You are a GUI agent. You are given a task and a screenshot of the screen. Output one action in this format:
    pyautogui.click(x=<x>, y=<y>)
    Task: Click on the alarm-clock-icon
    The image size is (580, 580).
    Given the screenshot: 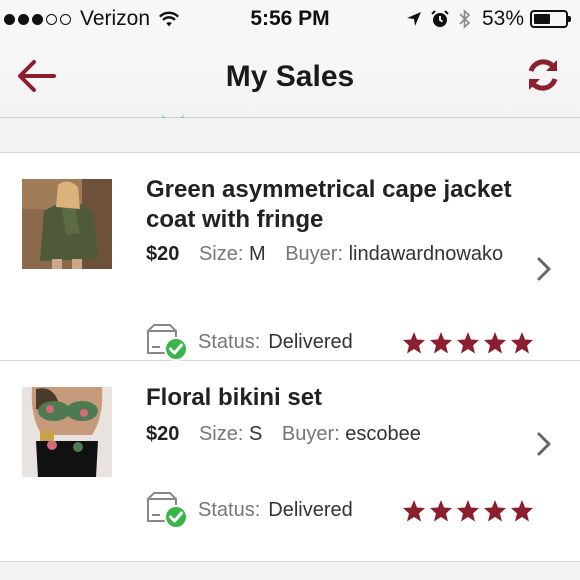 What is the action you would take?
    pyautogui.click(x=440, y=18)
    